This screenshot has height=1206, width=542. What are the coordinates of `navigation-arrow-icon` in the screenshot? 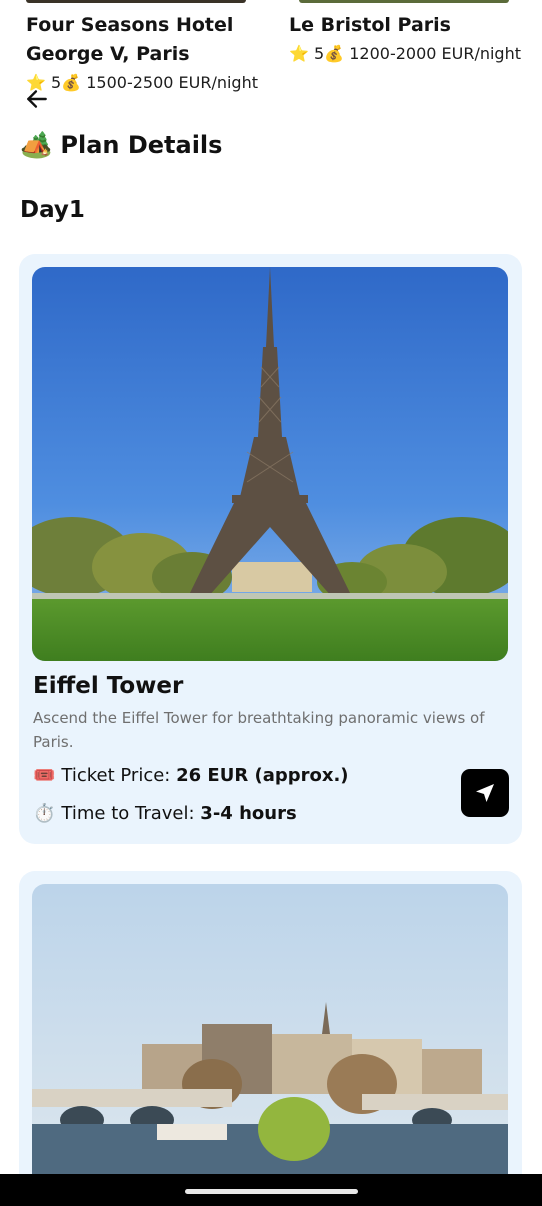 It's located at (485, 793).